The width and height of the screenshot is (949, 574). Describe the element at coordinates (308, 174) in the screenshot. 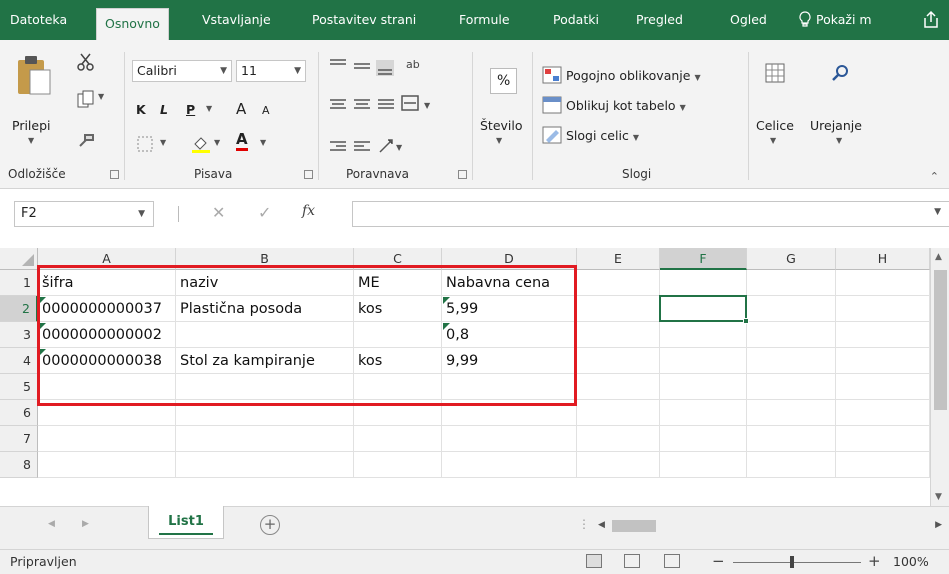

I see `font-launcher` at that location.